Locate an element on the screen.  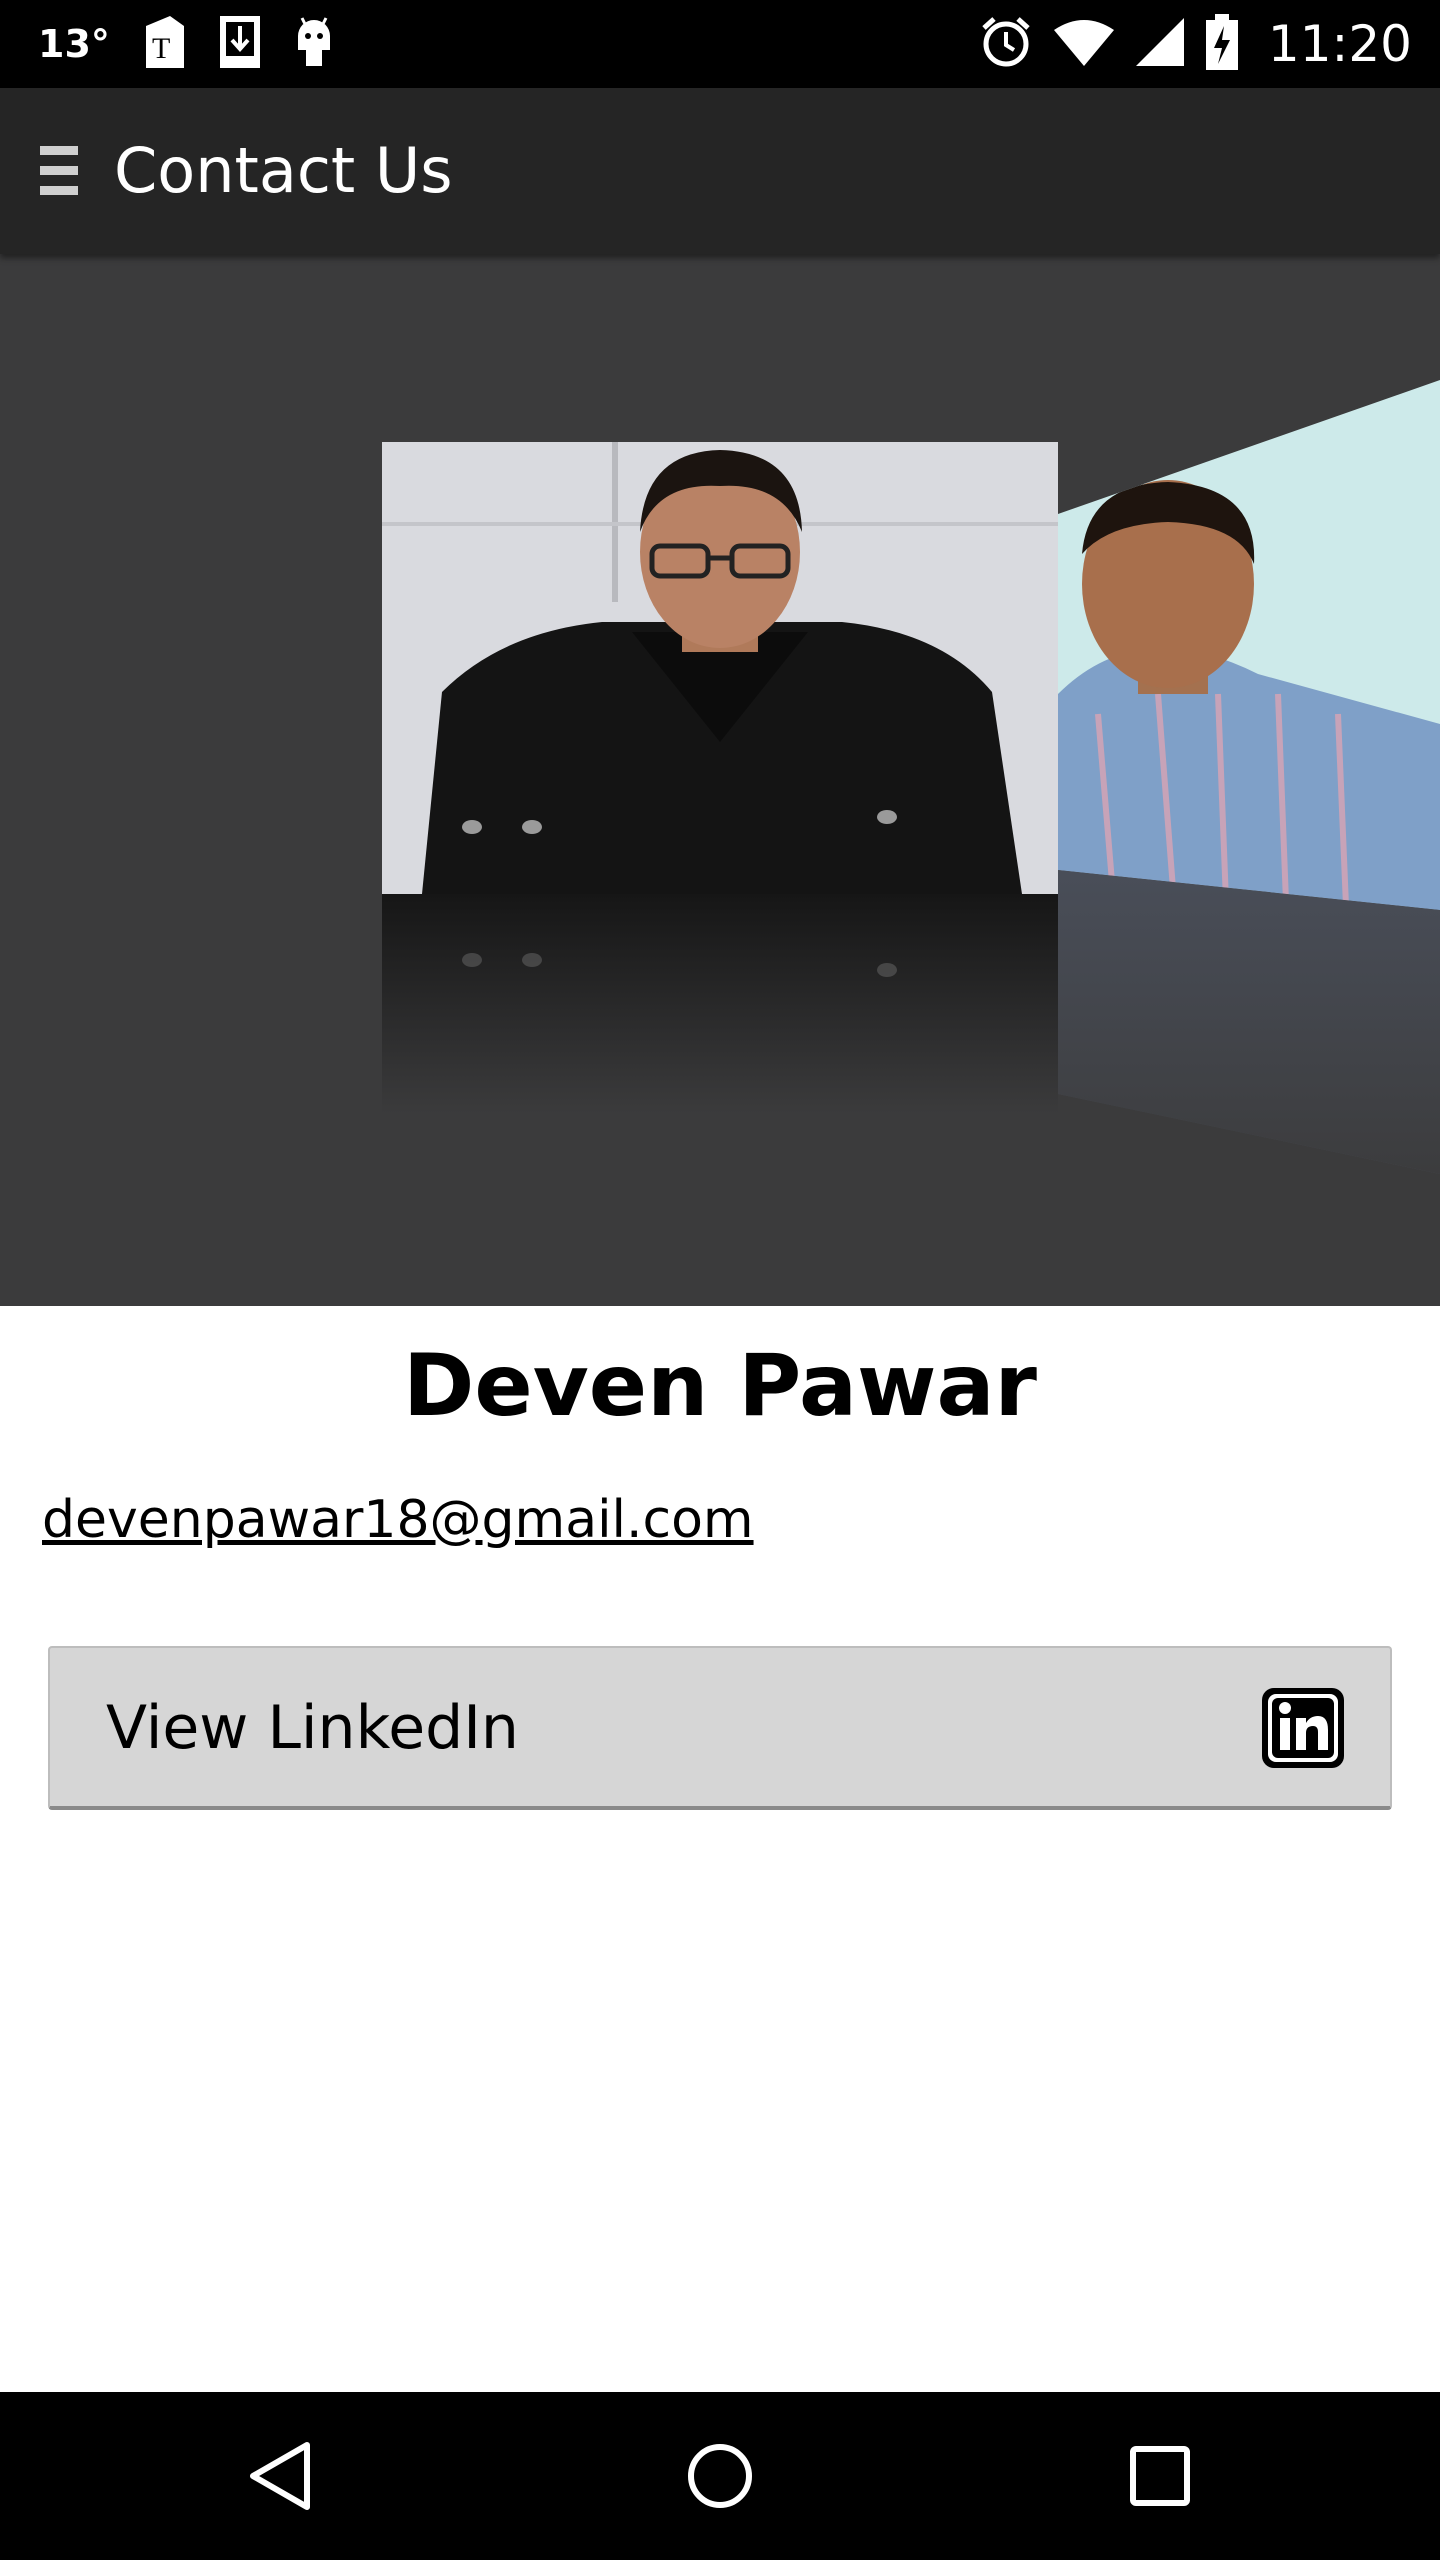
view-linkedin-button: View LinkedIn is located at coordinates (720, 1728).